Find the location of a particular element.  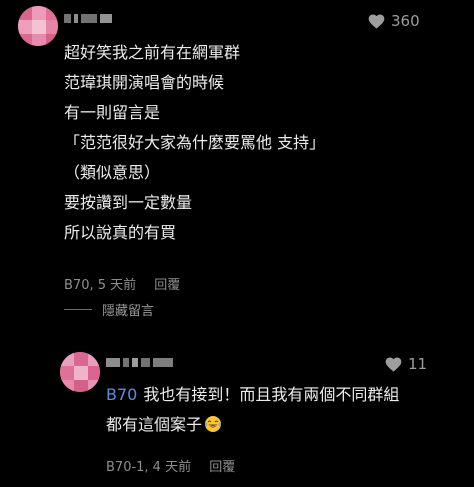

comment-line: 范瑋琪開演唱會的時候 is located at coordinates (144, 82).